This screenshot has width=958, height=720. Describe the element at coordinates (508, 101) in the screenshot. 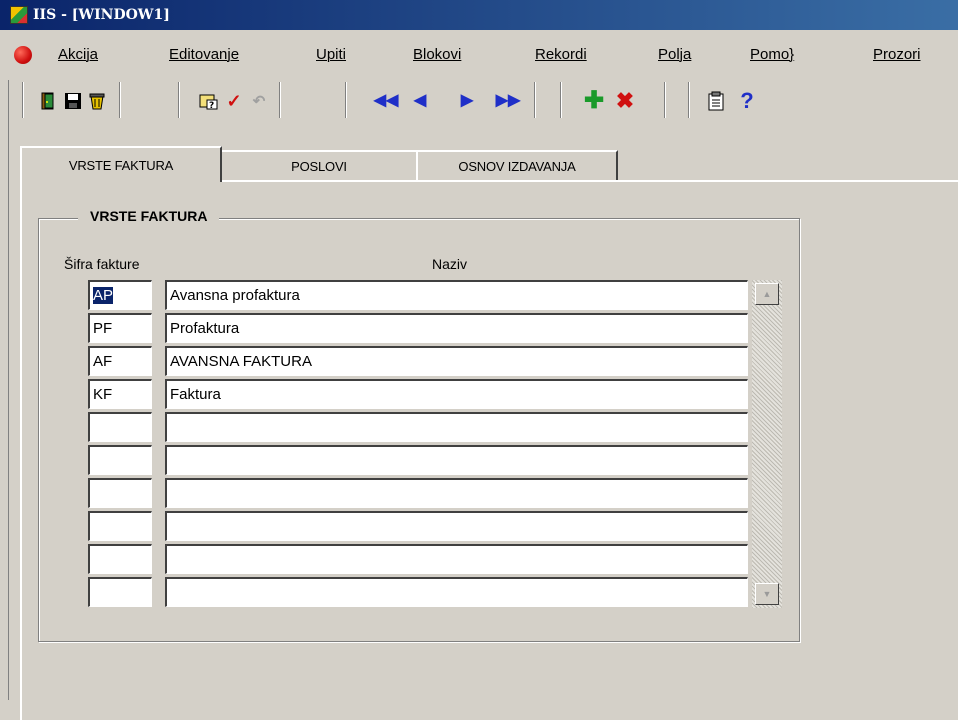

I see `next-block-icon: ▶▶` at that location.